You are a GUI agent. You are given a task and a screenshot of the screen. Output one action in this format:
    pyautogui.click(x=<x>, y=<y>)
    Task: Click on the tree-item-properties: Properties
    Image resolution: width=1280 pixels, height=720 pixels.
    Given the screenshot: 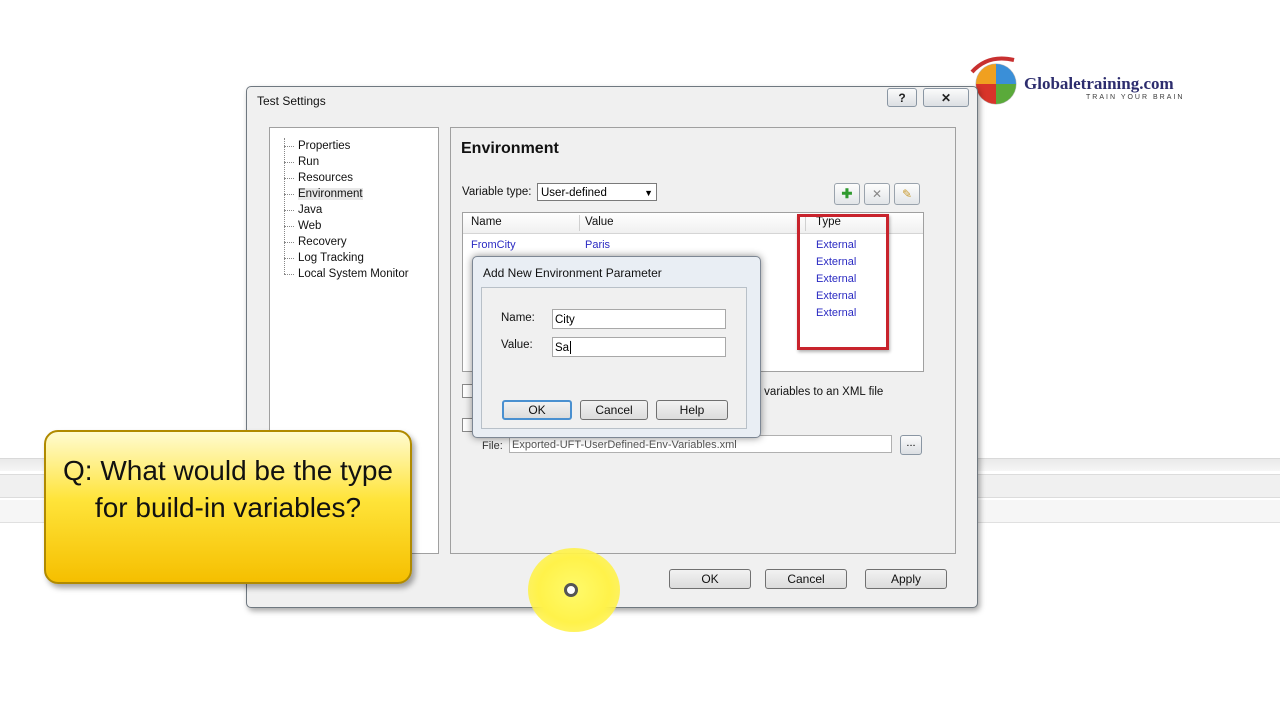 What is the action you would take?
    pyautogui.click(x=354, y=146)
    